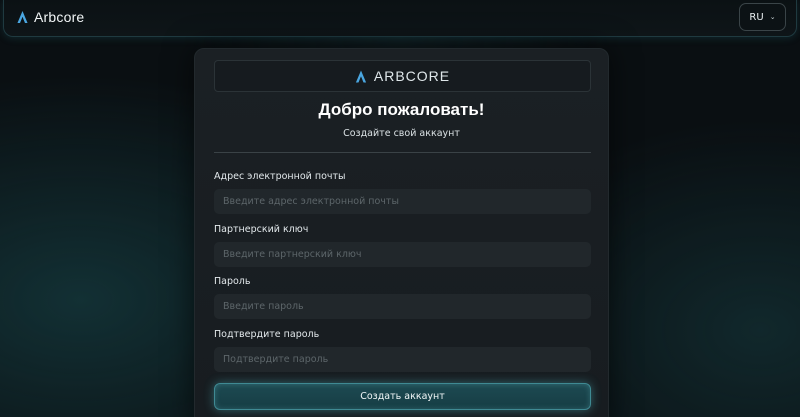  Describe the element at coordinates (59, 17) in the screenshot. I see `brand-name: Arbcore` at that location.